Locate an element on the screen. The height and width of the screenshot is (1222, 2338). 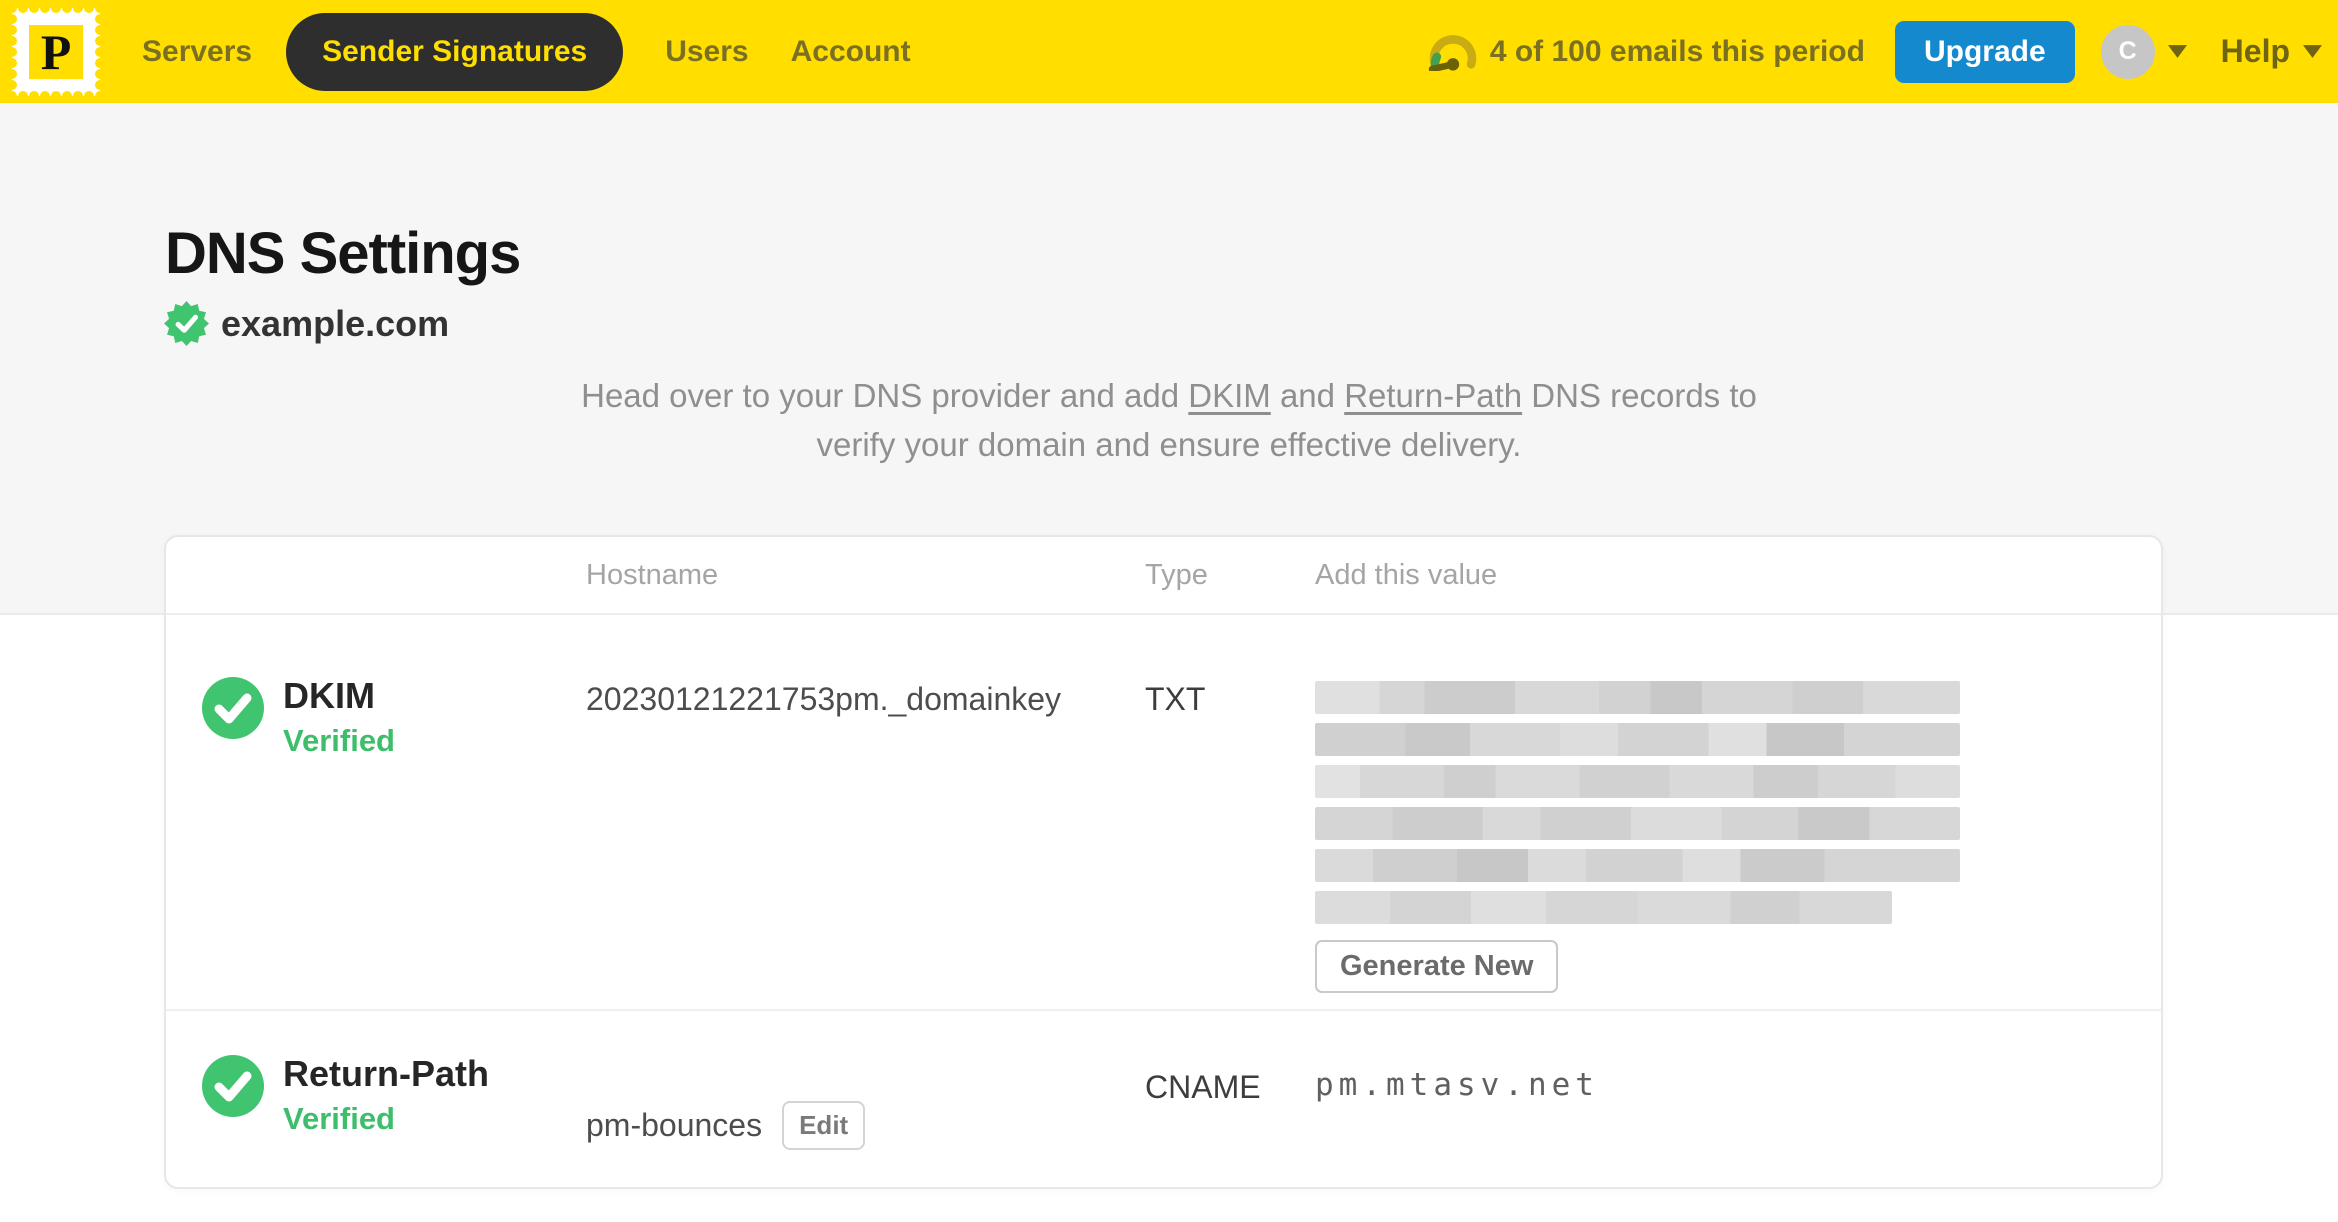
return-path-value: pm.mtasv.net is located at coordinates (1457, 1085).